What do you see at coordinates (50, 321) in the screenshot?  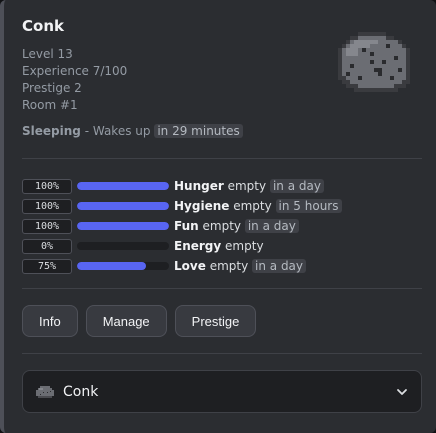 I see `info-button: Info` at bounding box center [50, 321].